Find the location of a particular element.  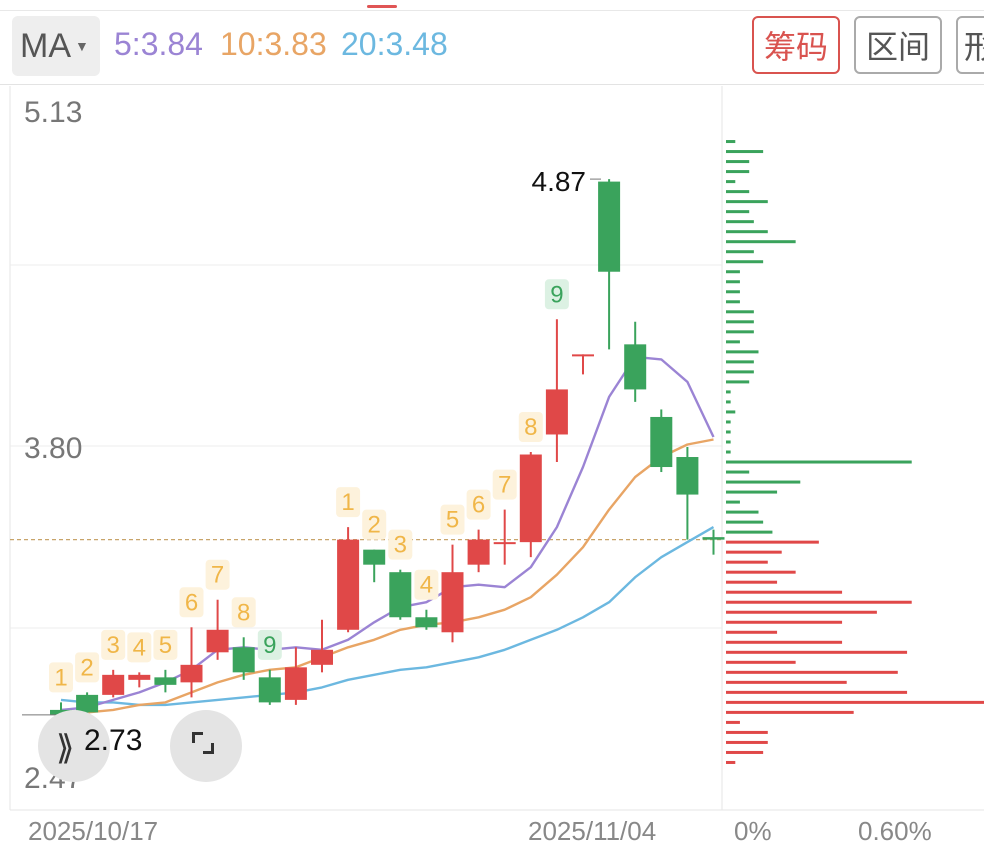

profile-pct-left: 0% is located at coordinates (753, 831).